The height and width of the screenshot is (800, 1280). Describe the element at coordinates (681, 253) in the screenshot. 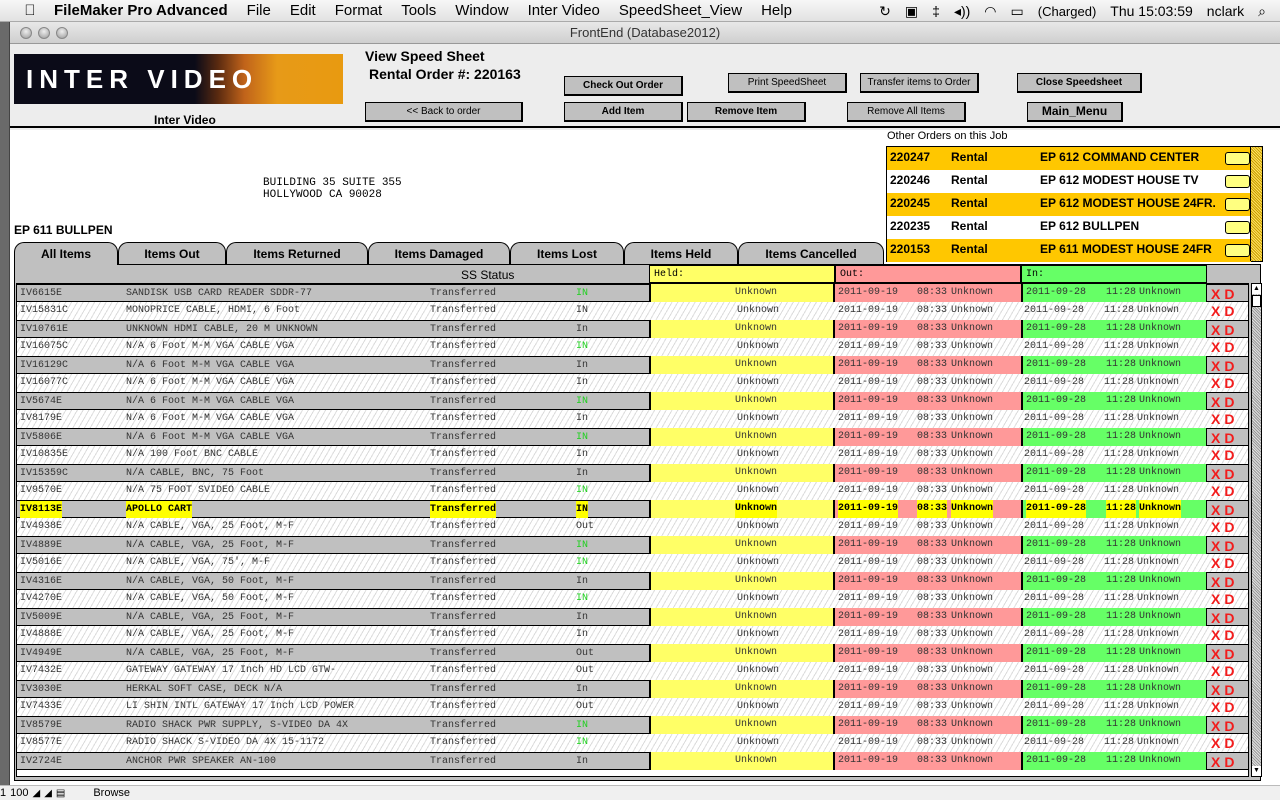

I see `tab-items-held: Items Held` at that location.